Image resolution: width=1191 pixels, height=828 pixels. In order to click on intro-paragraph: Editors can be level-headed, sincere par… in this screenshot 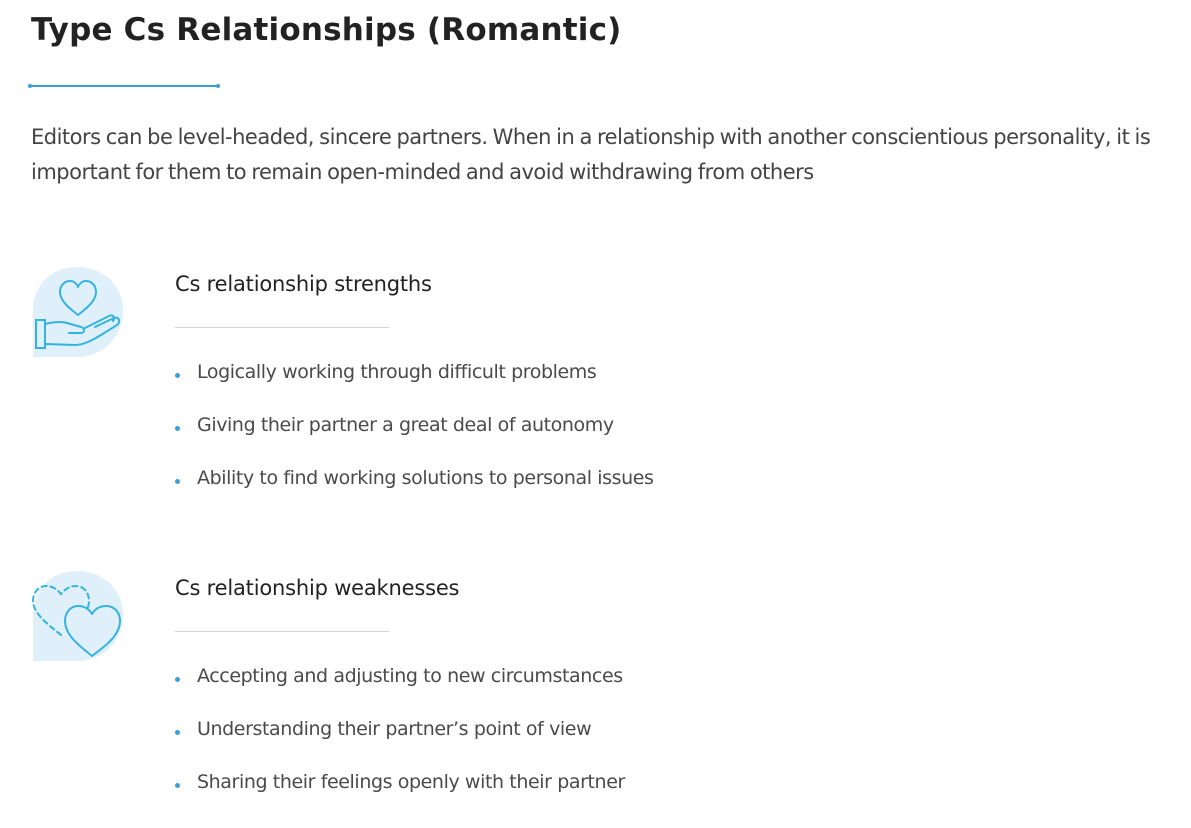, I will do `click(591, 154)`.